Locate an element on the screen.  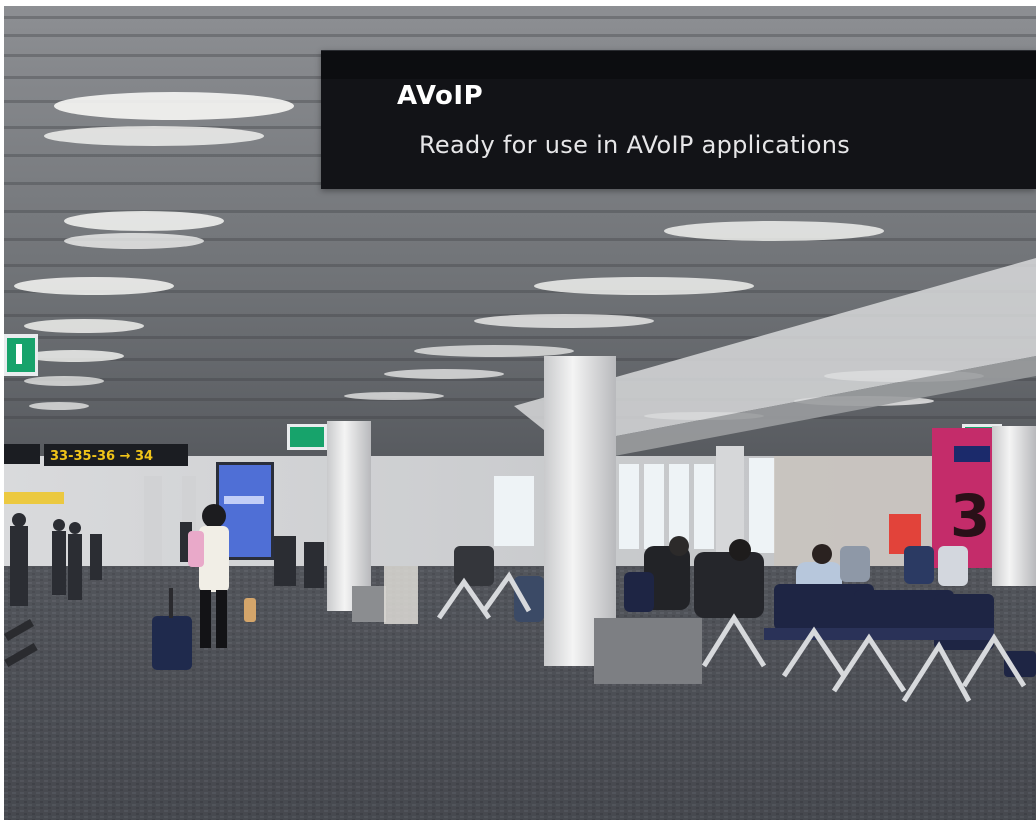
exit-sign-center is located at coordinates (307, 437).